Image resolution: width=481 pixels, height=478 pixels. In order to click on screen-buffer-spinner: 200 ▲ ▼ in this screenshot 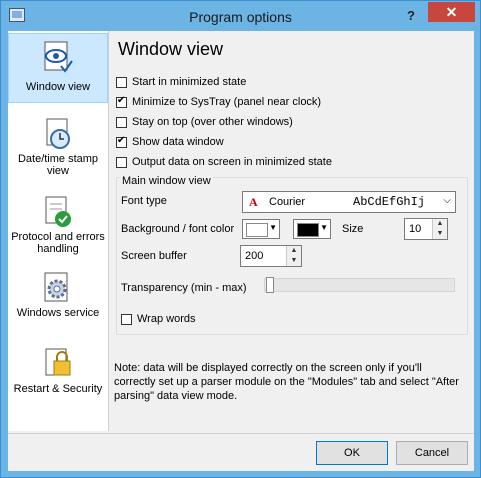, I will do `click(271, 256)`.